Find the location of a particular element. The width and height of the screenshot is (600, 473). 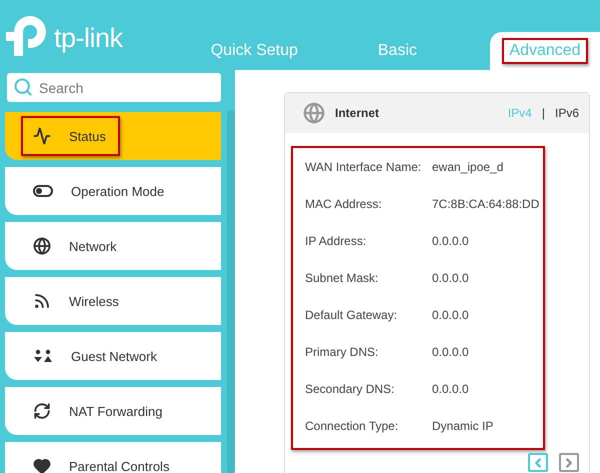

sidebar-item: Guest Network is located at coordinates (113, 356).